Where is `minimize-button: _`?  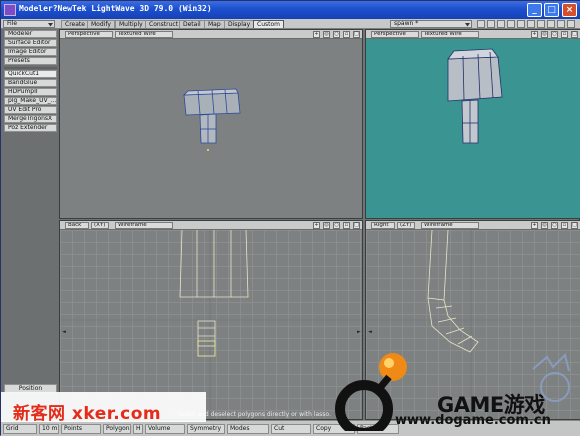 minimize-button: _ is located at coordinates (534, 10).